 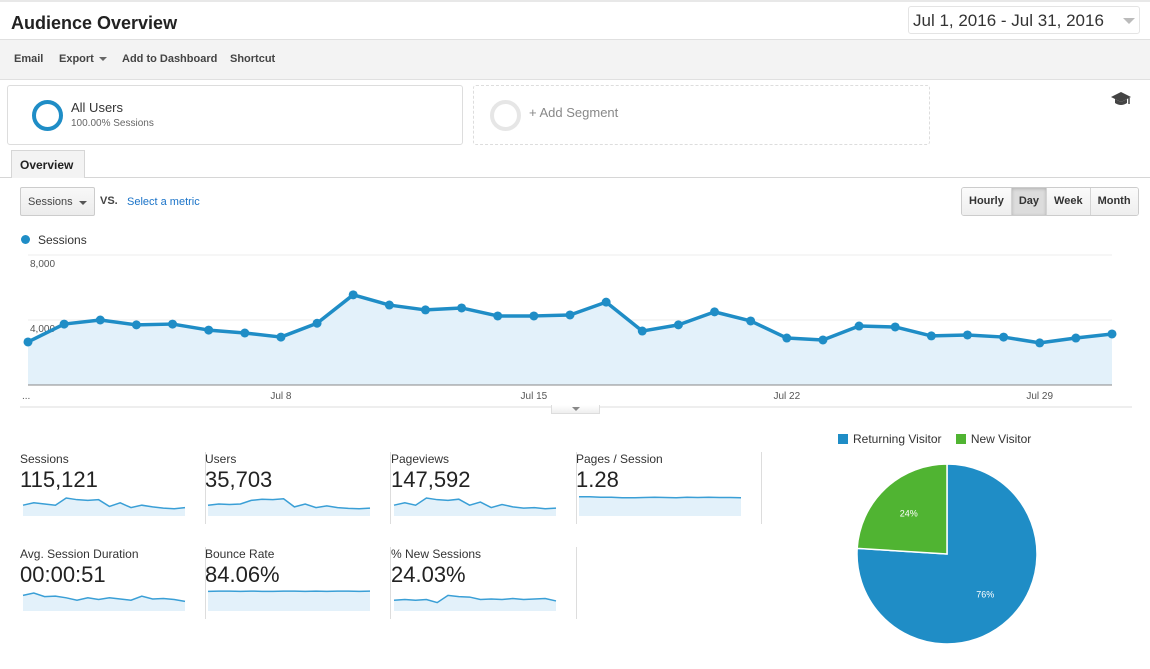 What do you see at coordinates (1114, 201) in the screenshot?
I see `granularity-month-button: Month` at bounding box center [1114, 201].